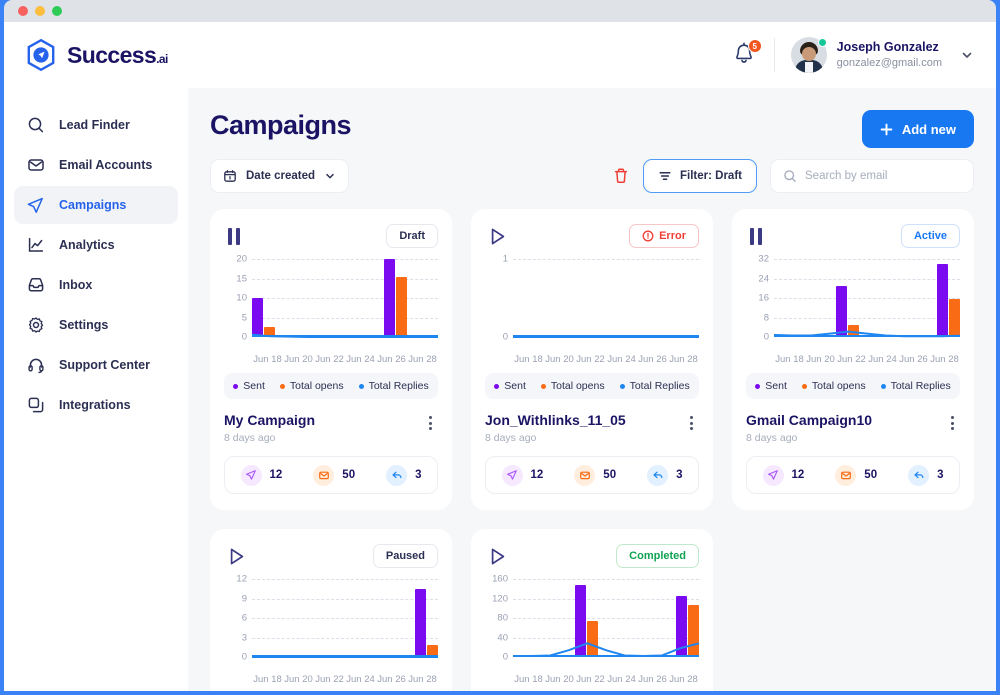  What do you see at coordinates (505, 657) in the screenshot?
I see `y-axis-tick: 0` at bounding box center [505, 657].